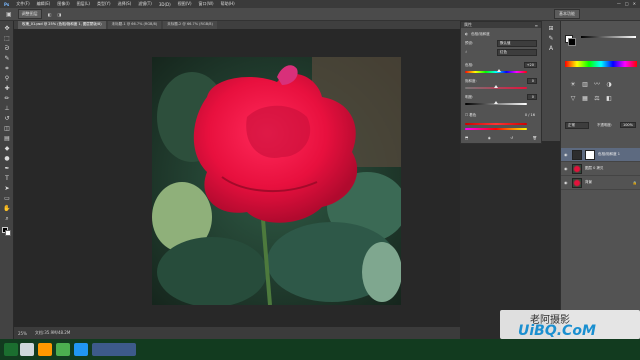  I want to click on delete-icon: 🗑, so click(535, 138).